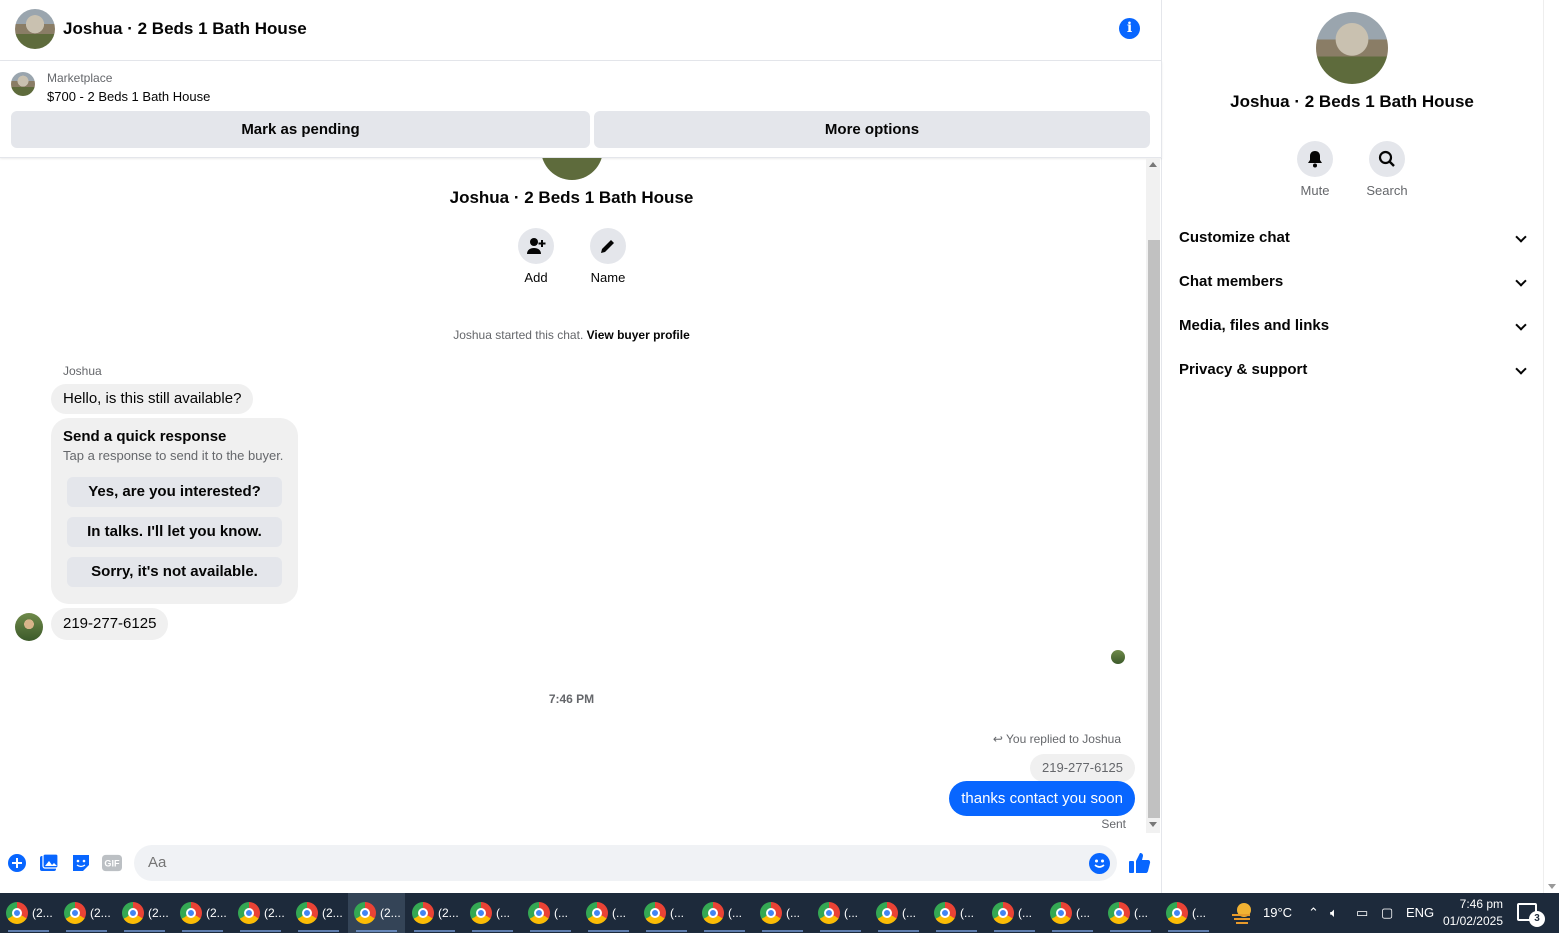 The image size is (1559, 949). What do you see at coordinates (81, 863) in the screenshot?
I see `sticker-icon` at bounding box center [81, 863].